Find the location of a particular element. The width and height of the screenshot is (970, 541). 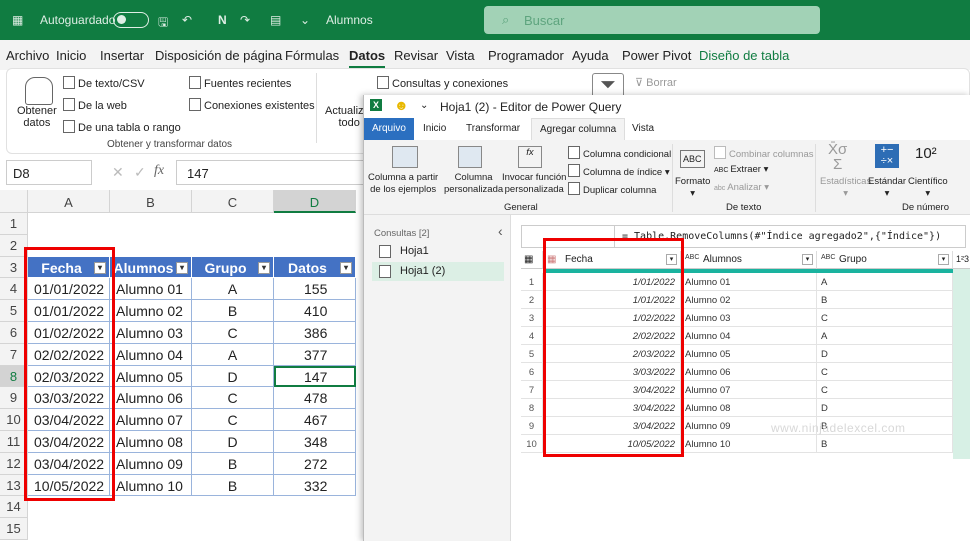

table-cell: 1/02/2022 is located at coordinates (612, 318).